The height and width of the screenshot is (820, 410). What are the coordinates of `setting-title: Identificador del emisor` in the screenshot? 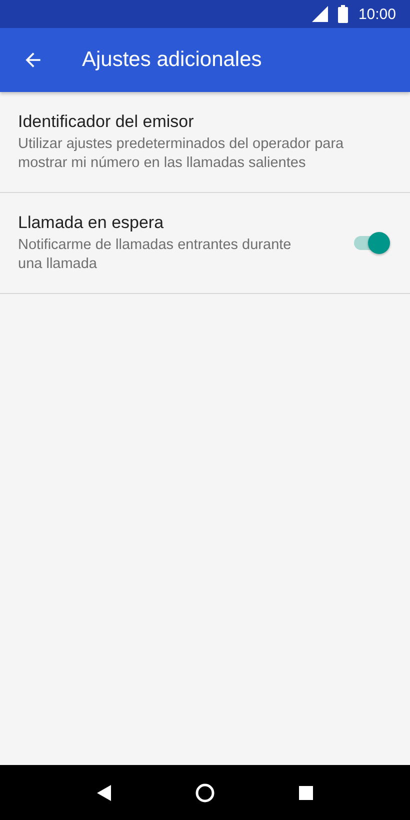 It's located at (106, 122).